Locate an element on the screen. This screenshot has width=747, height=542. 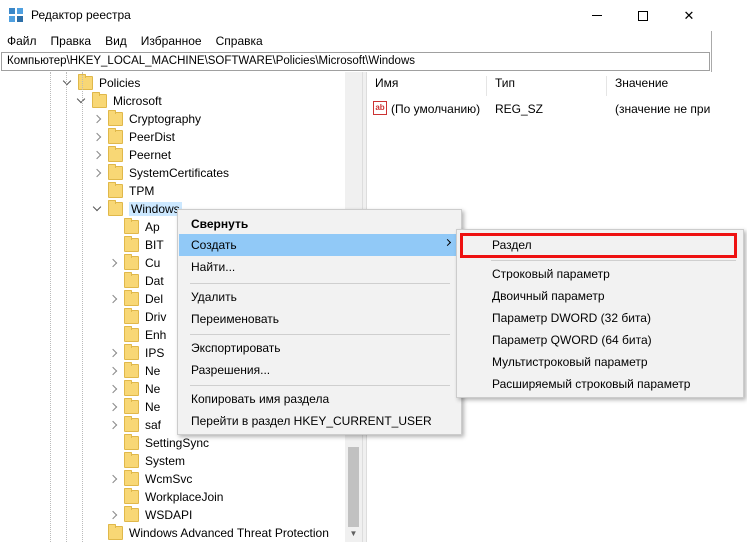
tree-item: TPM is located at coordinates (123, 191).